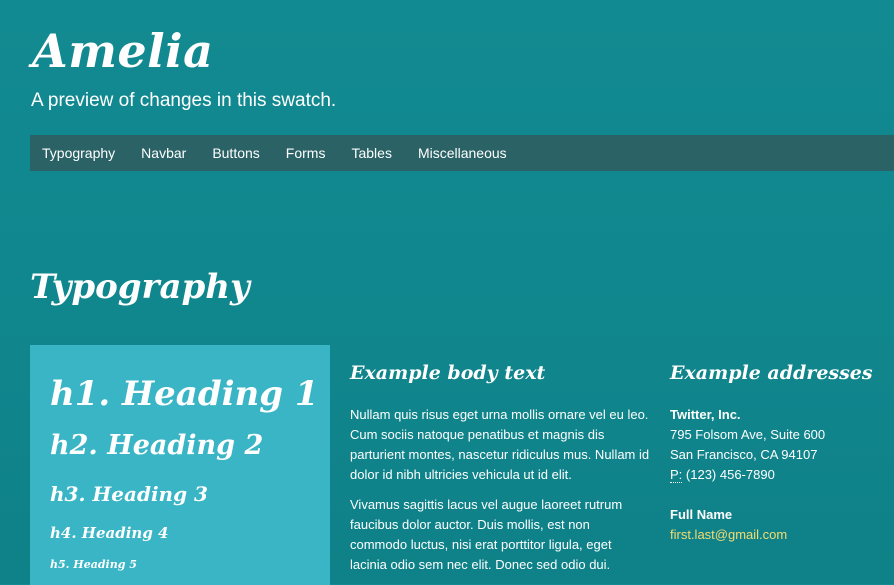 This screenshot has height=585, width=894. What do you see at coordinates (705, 414) in the screenshot?
I see `company-name: Twitter, Inc.` at bounding box center [705, 414].